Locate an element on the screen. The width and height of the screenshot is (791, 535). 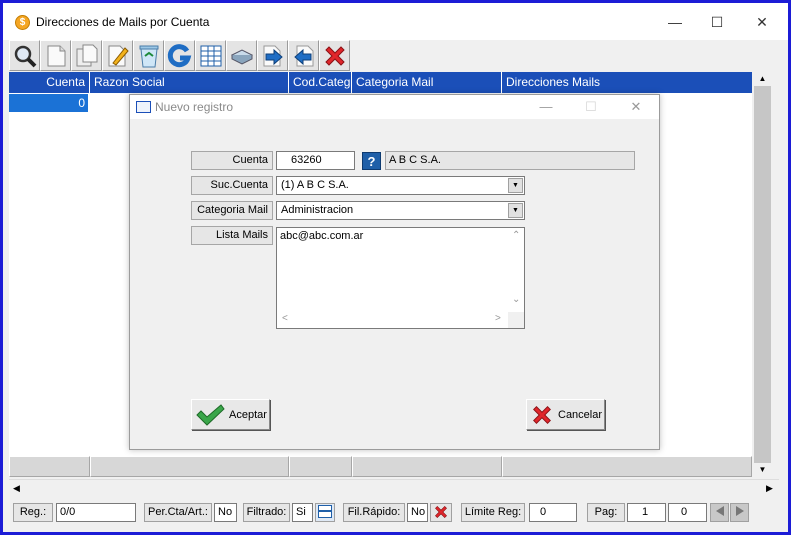
accept-label: Aceptar is located at coordinates (248, 414).